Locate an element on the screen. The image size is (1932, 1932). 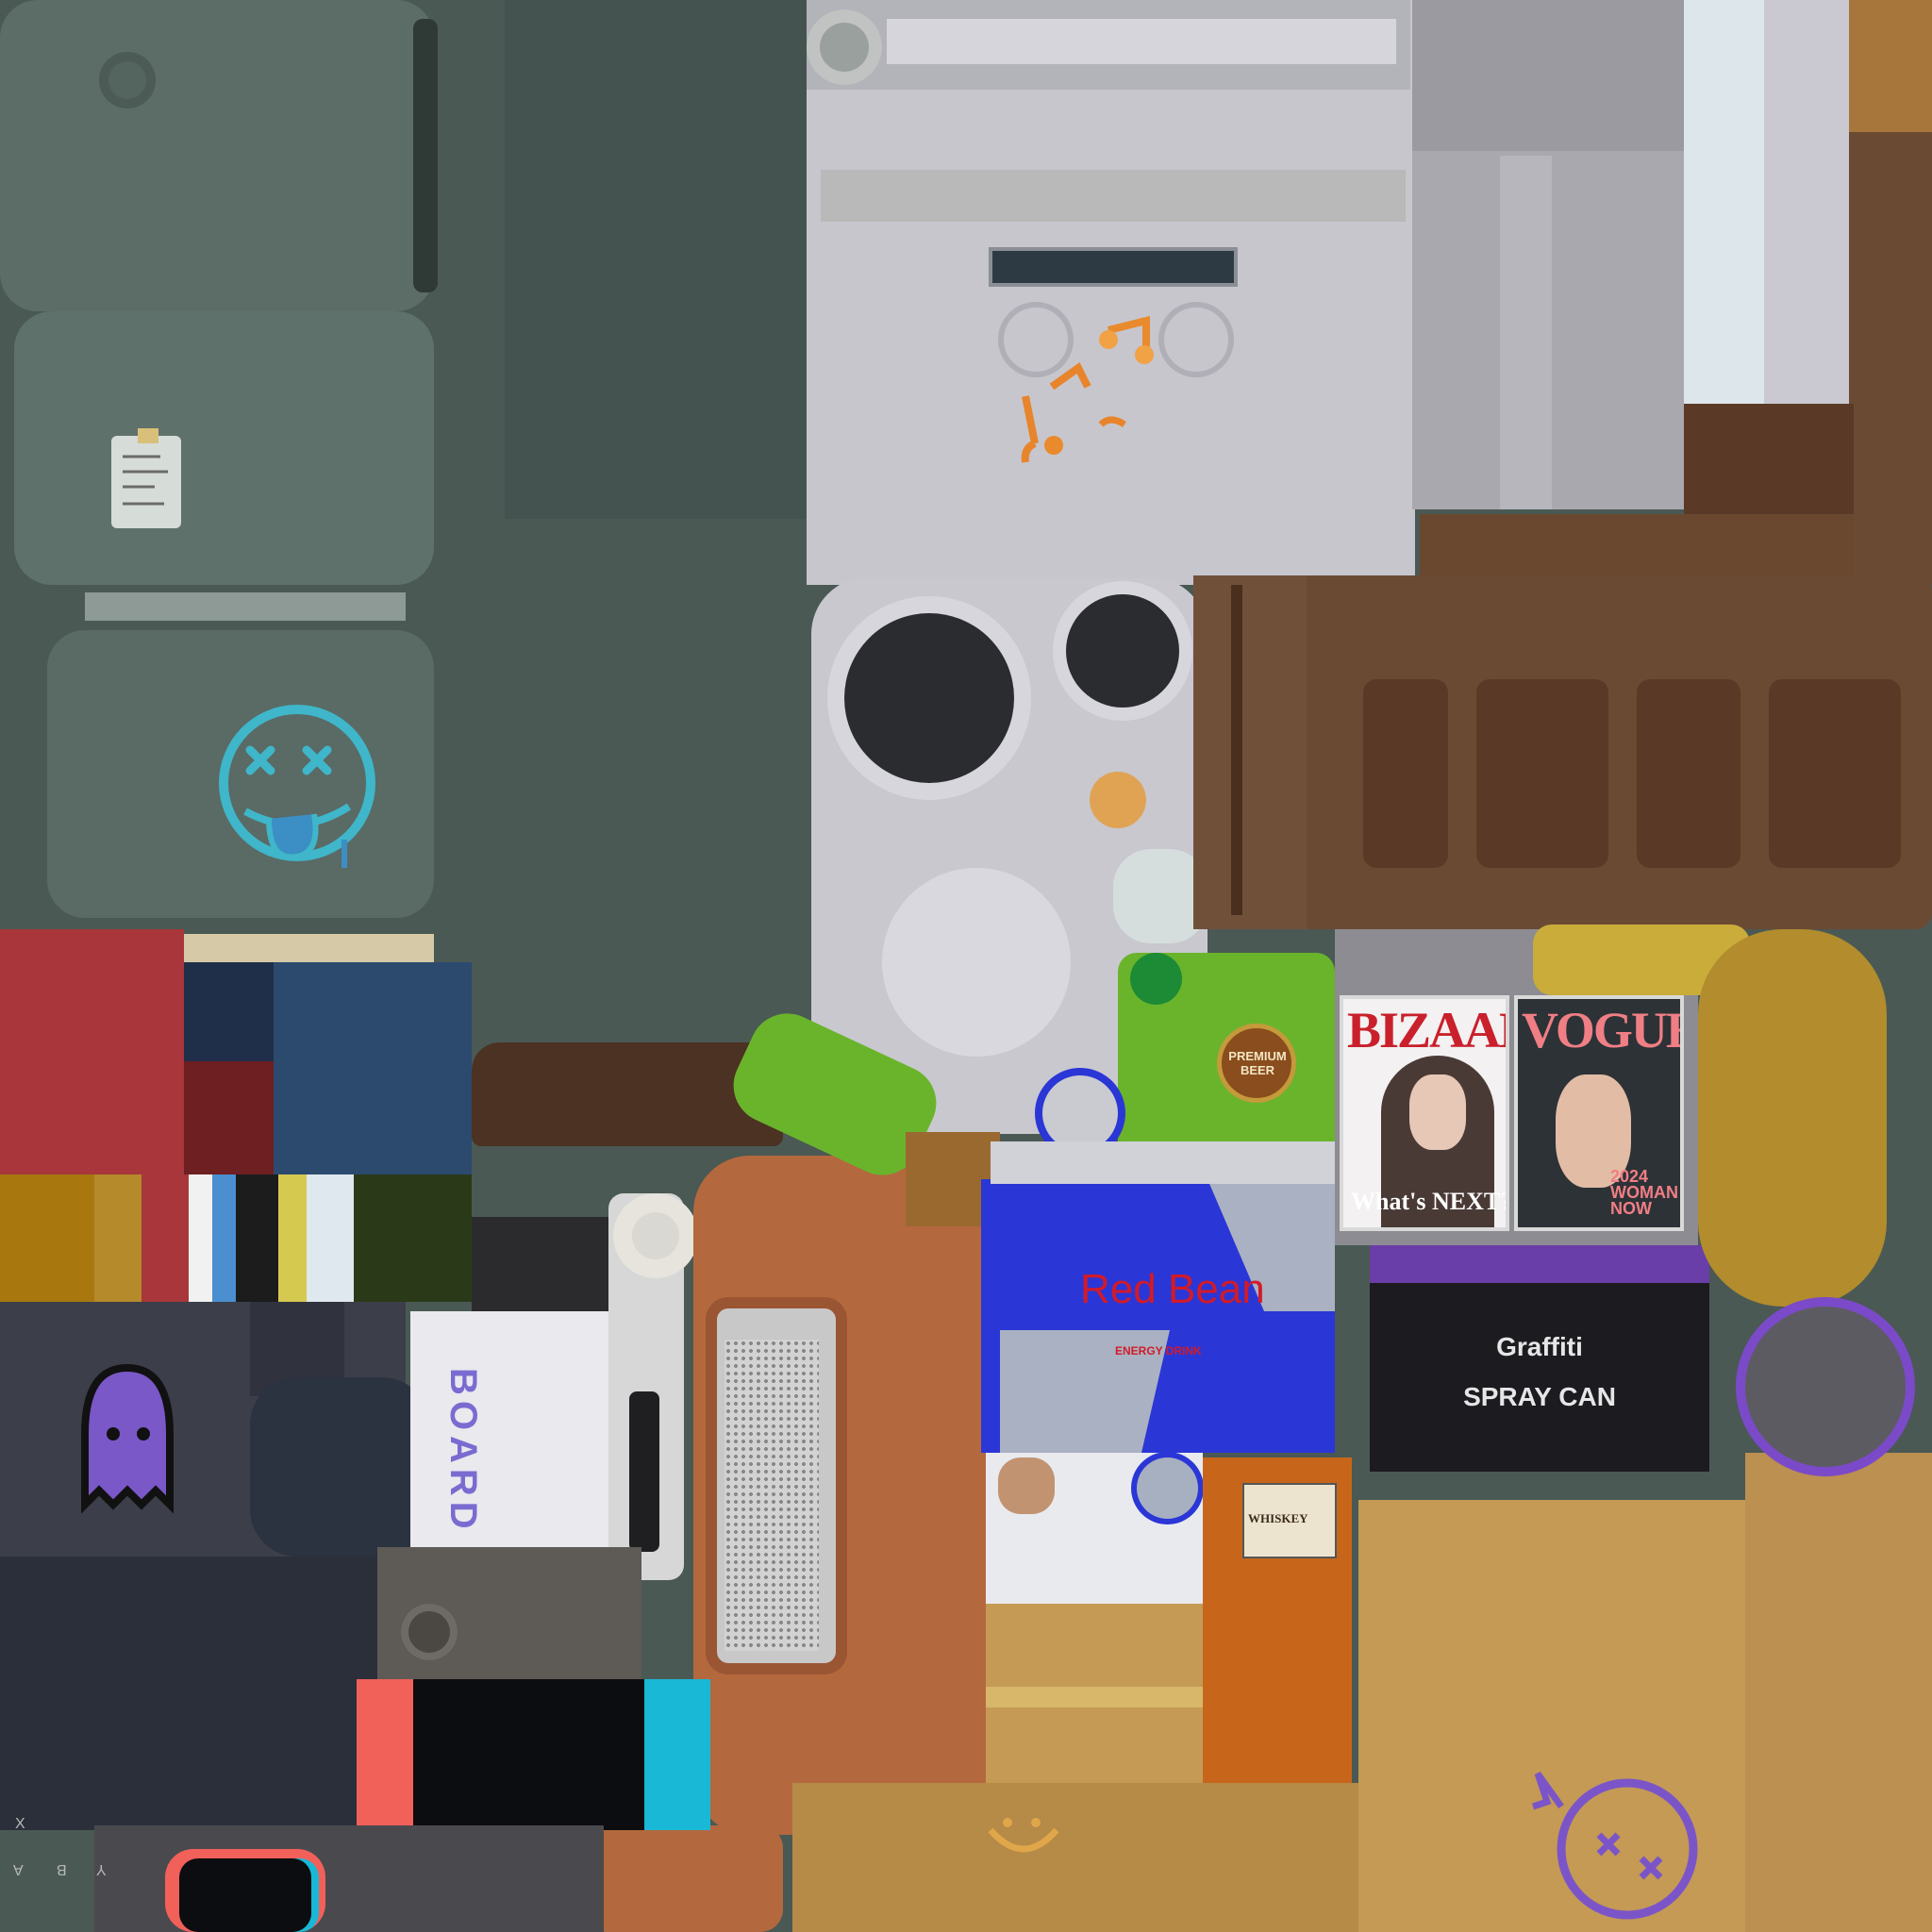
whiskey-cork is located at coordinates (1027, 1486).